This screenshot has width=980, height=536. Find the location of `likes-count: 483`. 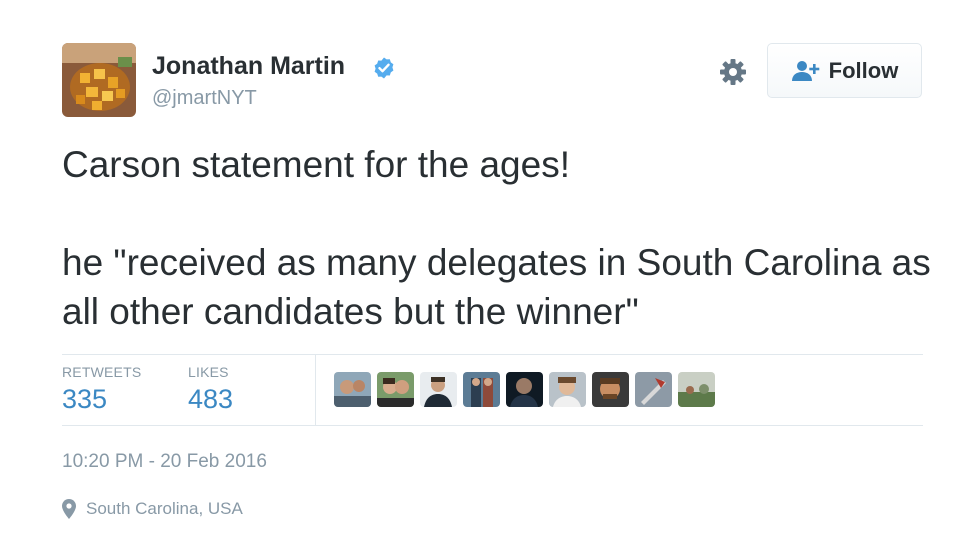

likes-count: 483 is located at coordinates (210, 399).